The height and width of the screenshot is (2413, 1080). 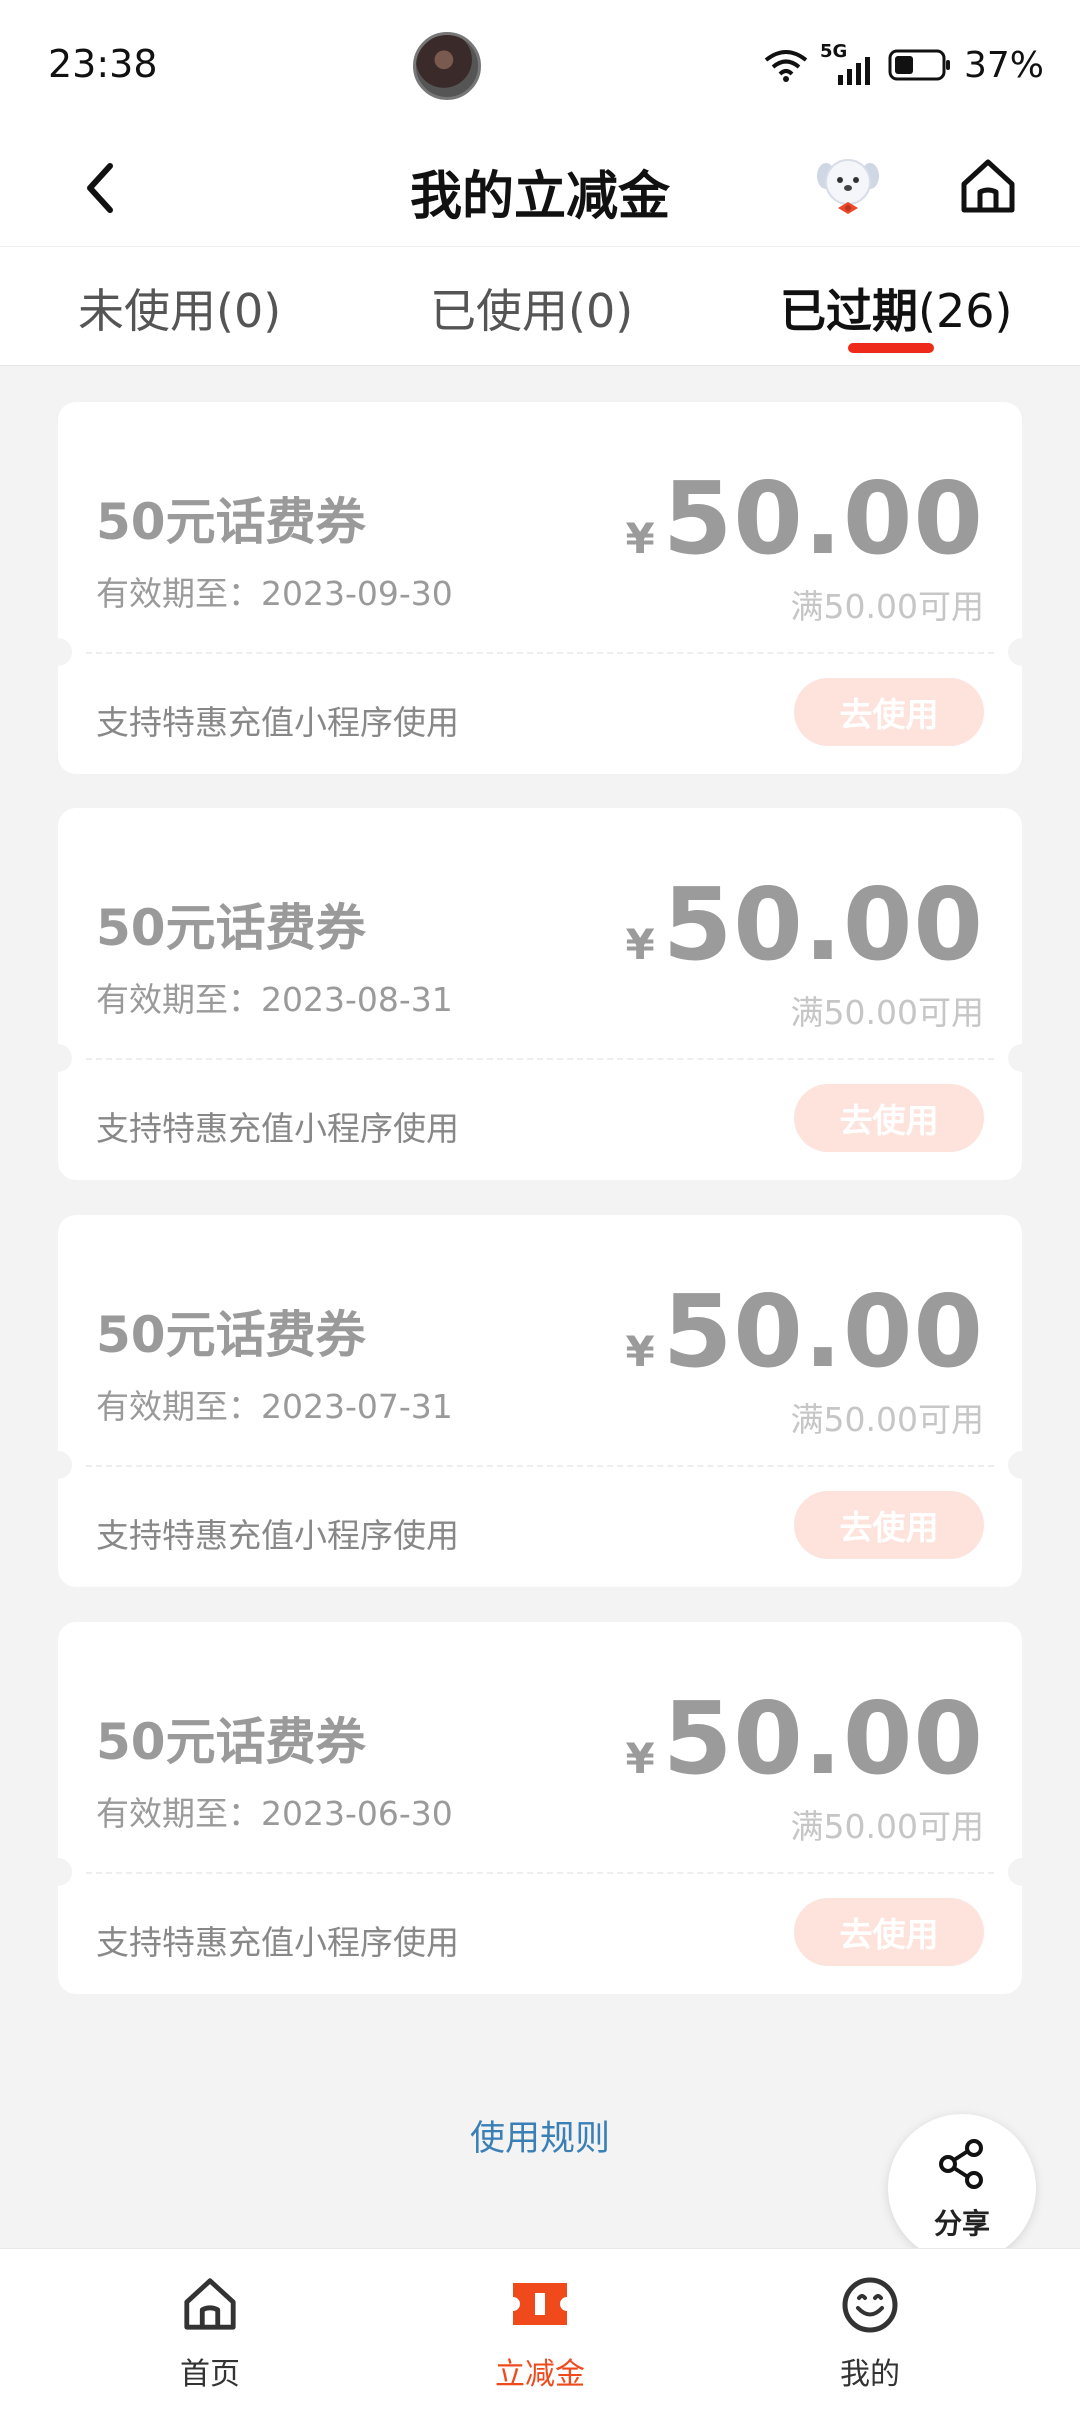 I want to click on tab-label: 已使用, so click(x=499, y=311).